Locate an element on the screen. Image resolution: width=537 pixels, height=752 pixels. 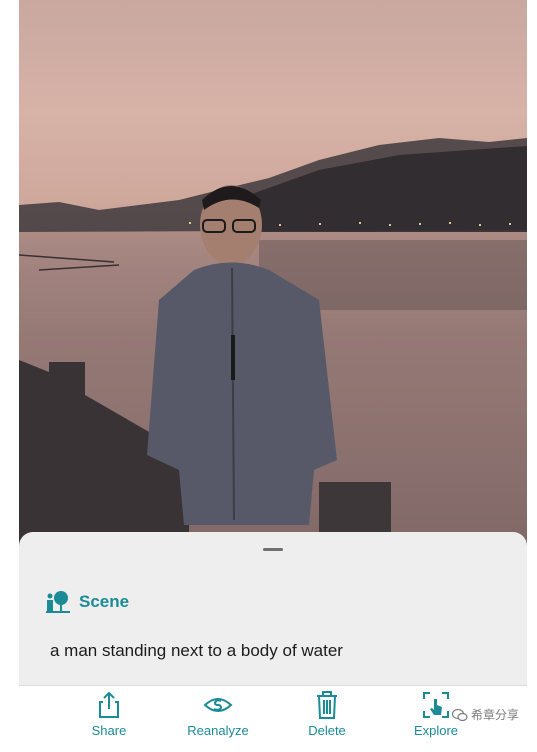
delete-label: Delete is located at coordinates (327, 730).